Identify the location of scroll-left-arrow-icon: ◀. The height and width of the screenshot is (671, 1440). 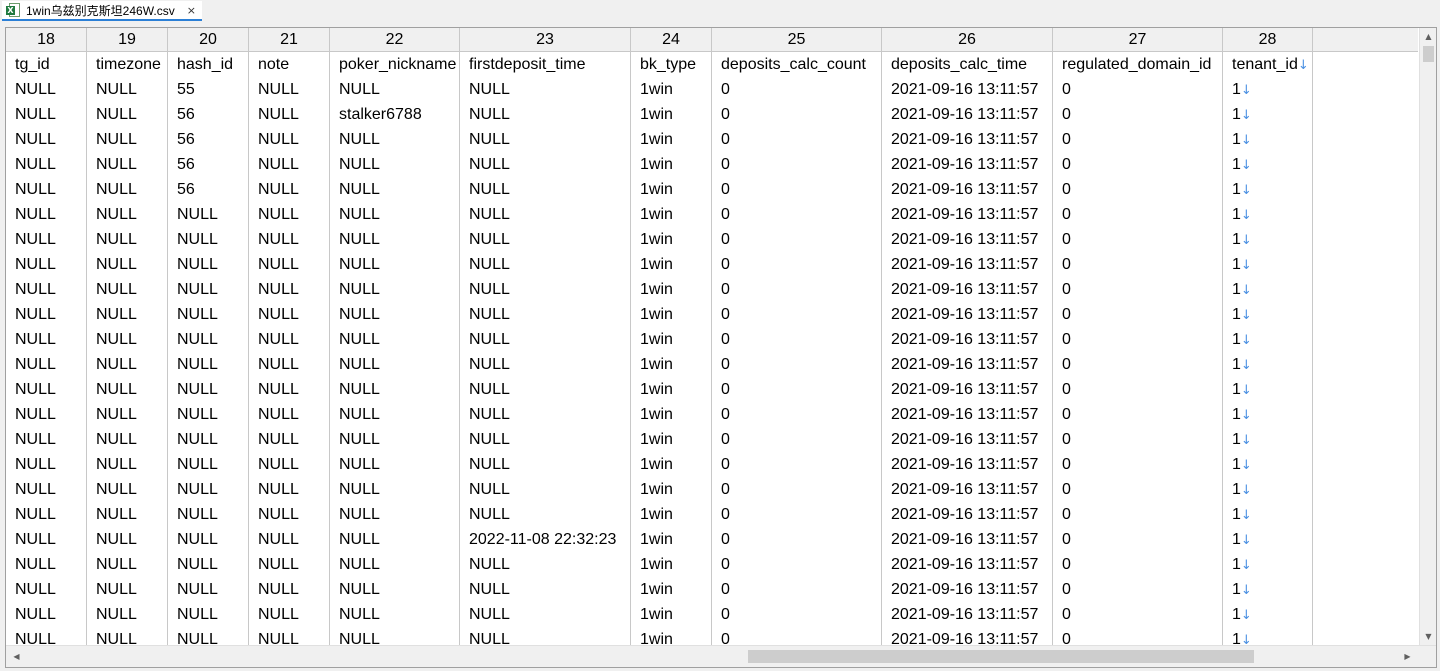
(16, 656).